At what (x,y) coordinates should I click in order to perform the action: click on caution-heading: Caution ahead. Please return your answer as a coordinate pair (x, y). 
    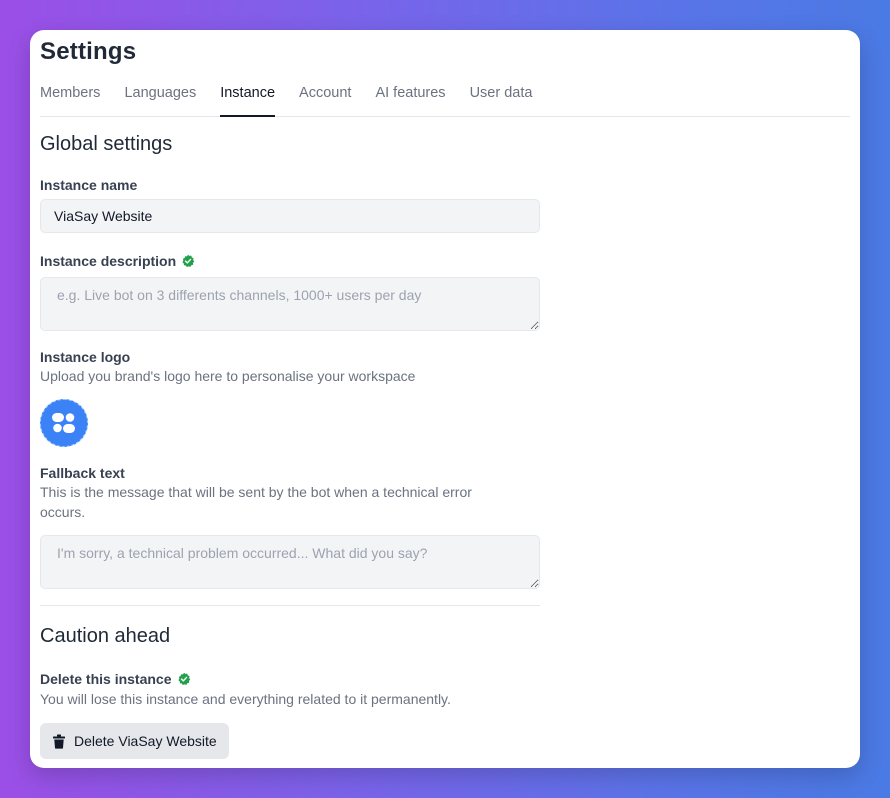
    Looking at the image, I should click on (105, 636).